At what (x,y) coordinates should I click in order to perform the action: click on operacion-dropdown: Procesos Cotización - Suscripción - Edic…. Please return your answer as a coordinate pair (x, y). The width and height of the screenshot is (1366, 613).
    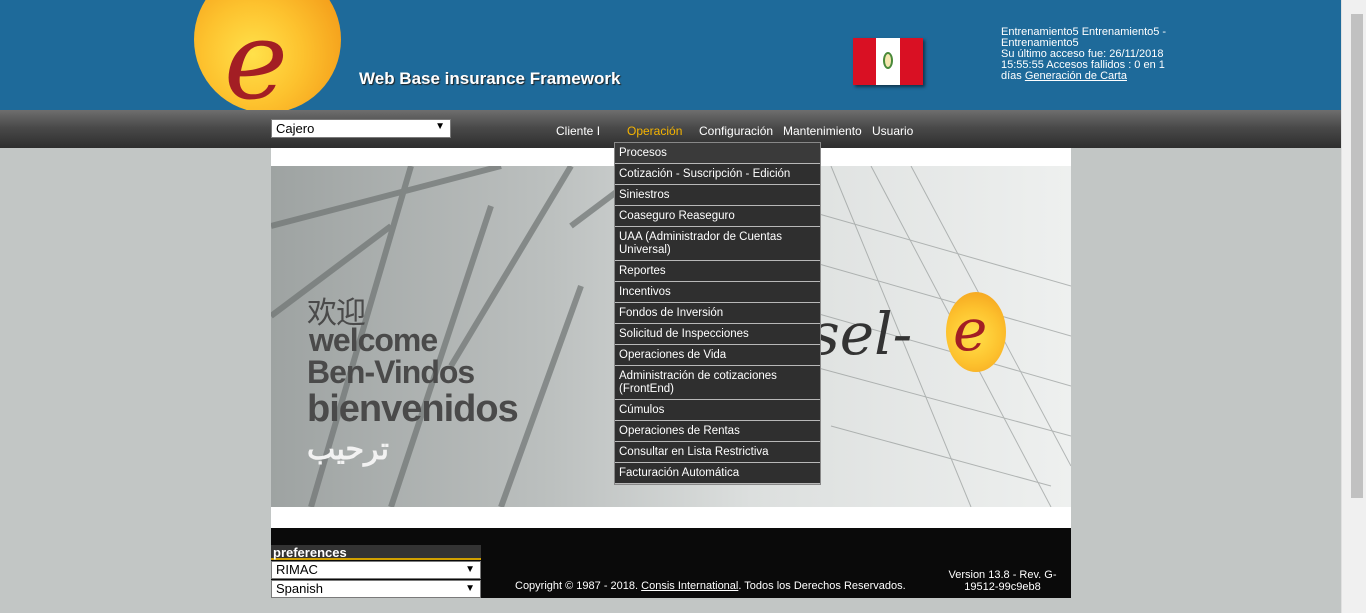
    Looking at the image, I should click on (717, 313).